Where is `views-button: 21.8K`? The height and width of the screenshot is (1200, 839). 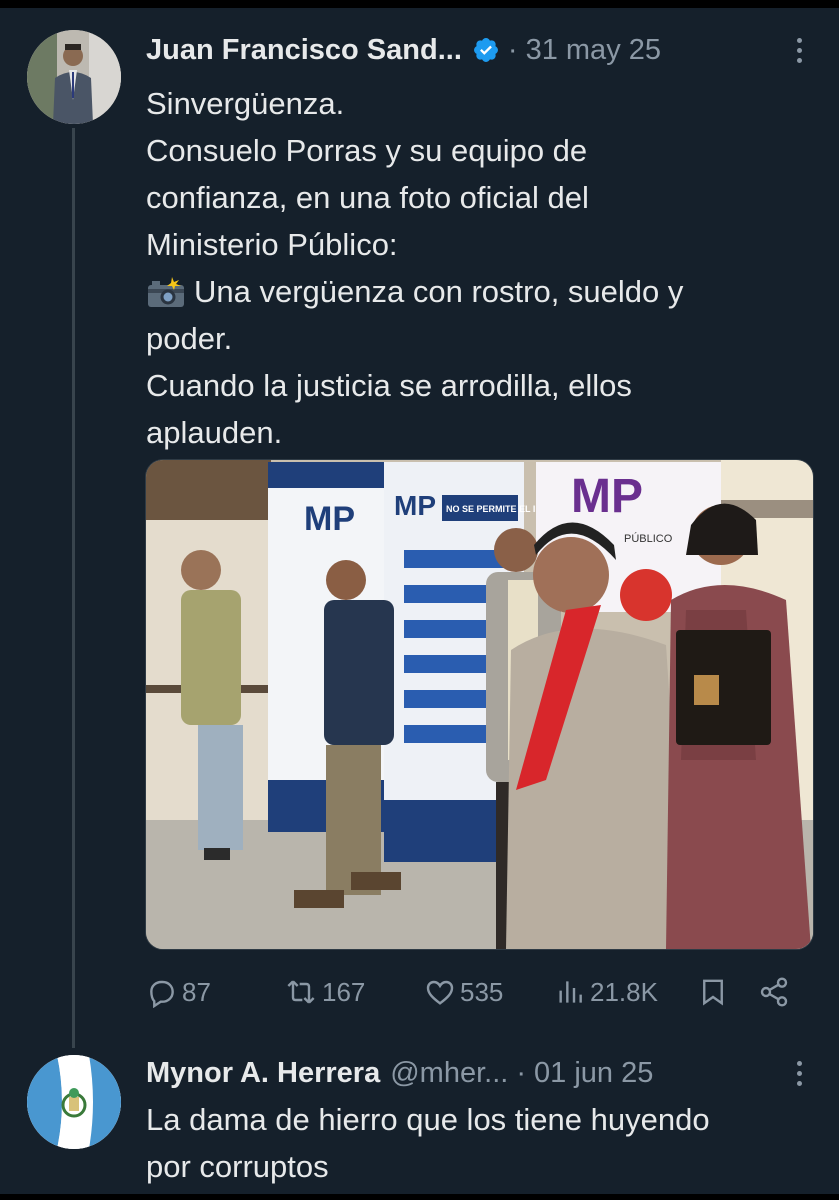
views-button: 21.8K is located at coordinates (606, 992).